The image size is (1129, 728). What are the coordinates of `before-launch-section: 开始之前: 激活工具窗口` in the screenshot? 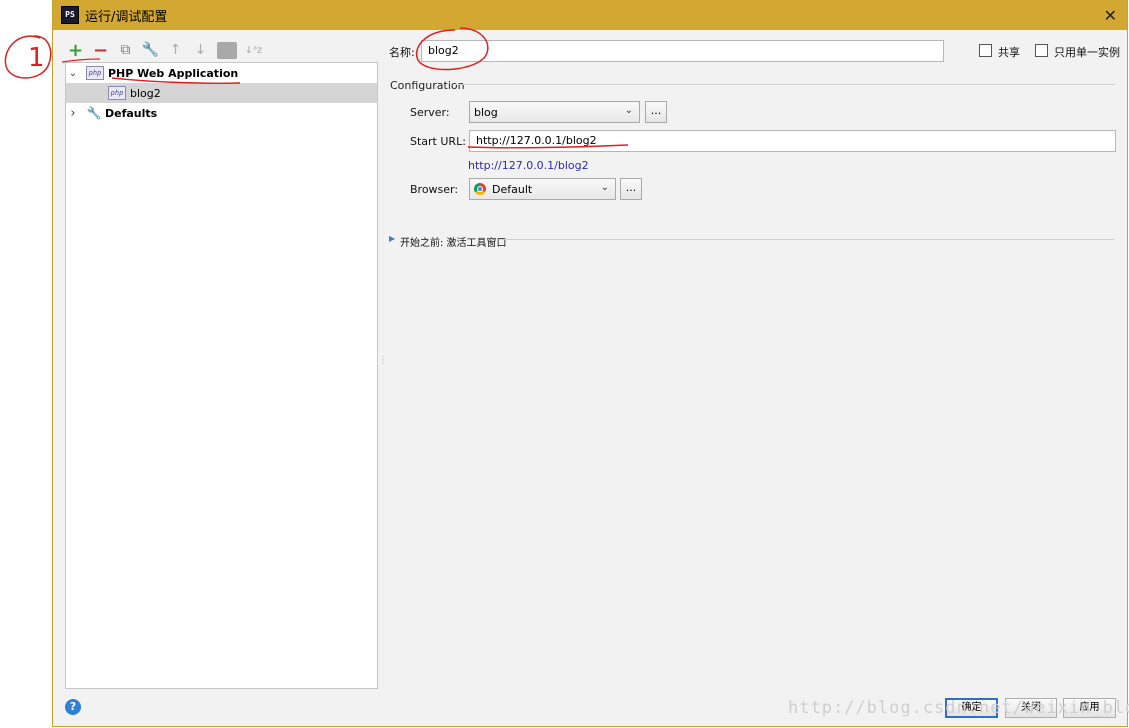 It's located at (453, 241).